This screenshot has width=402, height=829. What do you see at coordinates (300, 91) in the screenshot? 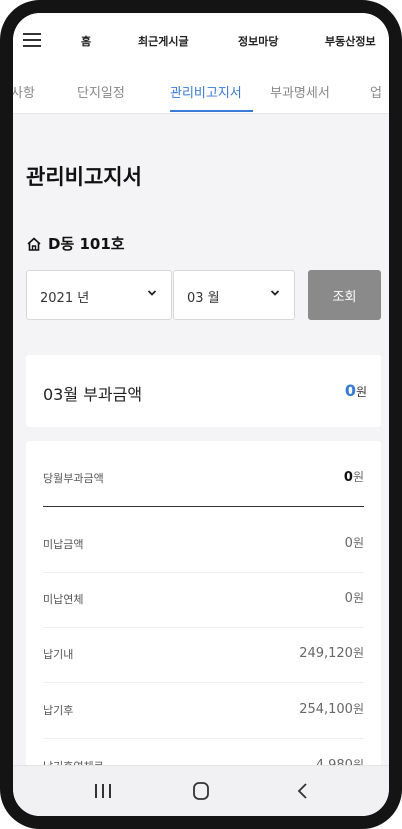
I see `tab-charge-statement: 부과명세서` at bounding box center [300, 91].